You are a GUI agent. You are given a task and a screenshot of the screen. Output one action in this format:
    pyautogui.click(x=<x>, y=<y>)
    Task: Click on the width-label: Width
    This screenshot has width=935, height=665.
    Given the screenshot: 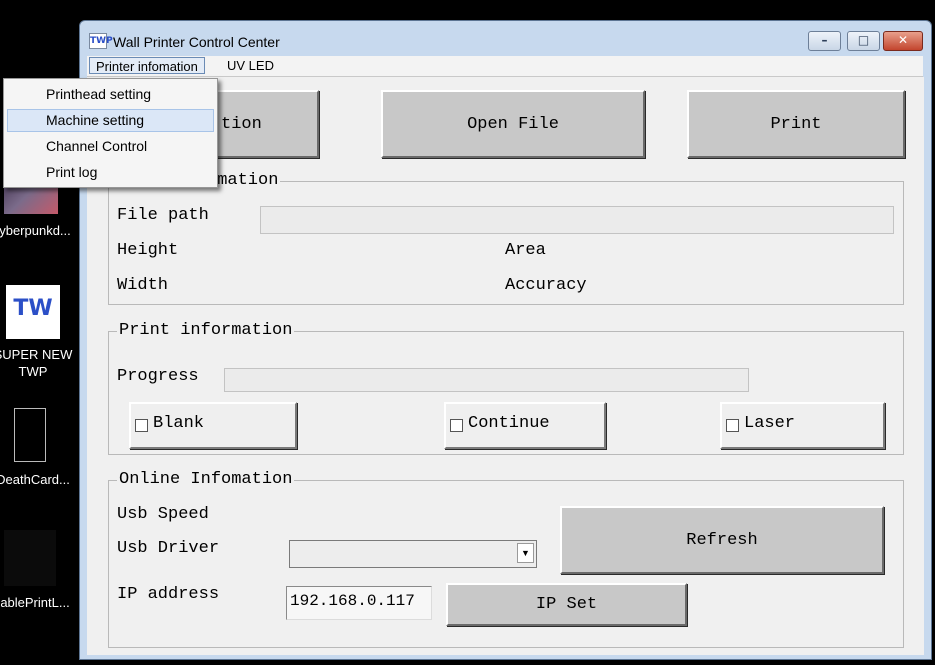 What is the action you would take?
    pyautogui.click(x=143, y=285)
    